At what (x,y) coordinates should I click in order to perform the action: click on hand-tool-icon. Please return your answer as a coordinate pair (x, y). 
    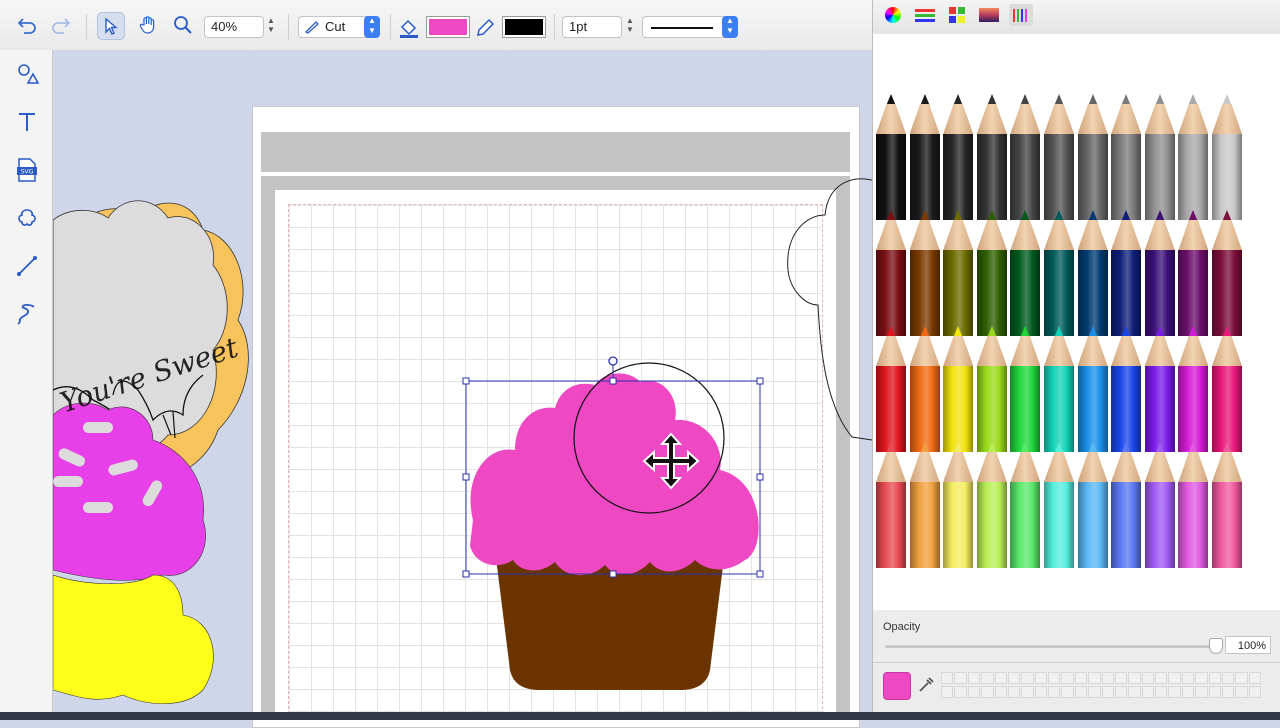
    Looking at the image, I should click on (148, 25).